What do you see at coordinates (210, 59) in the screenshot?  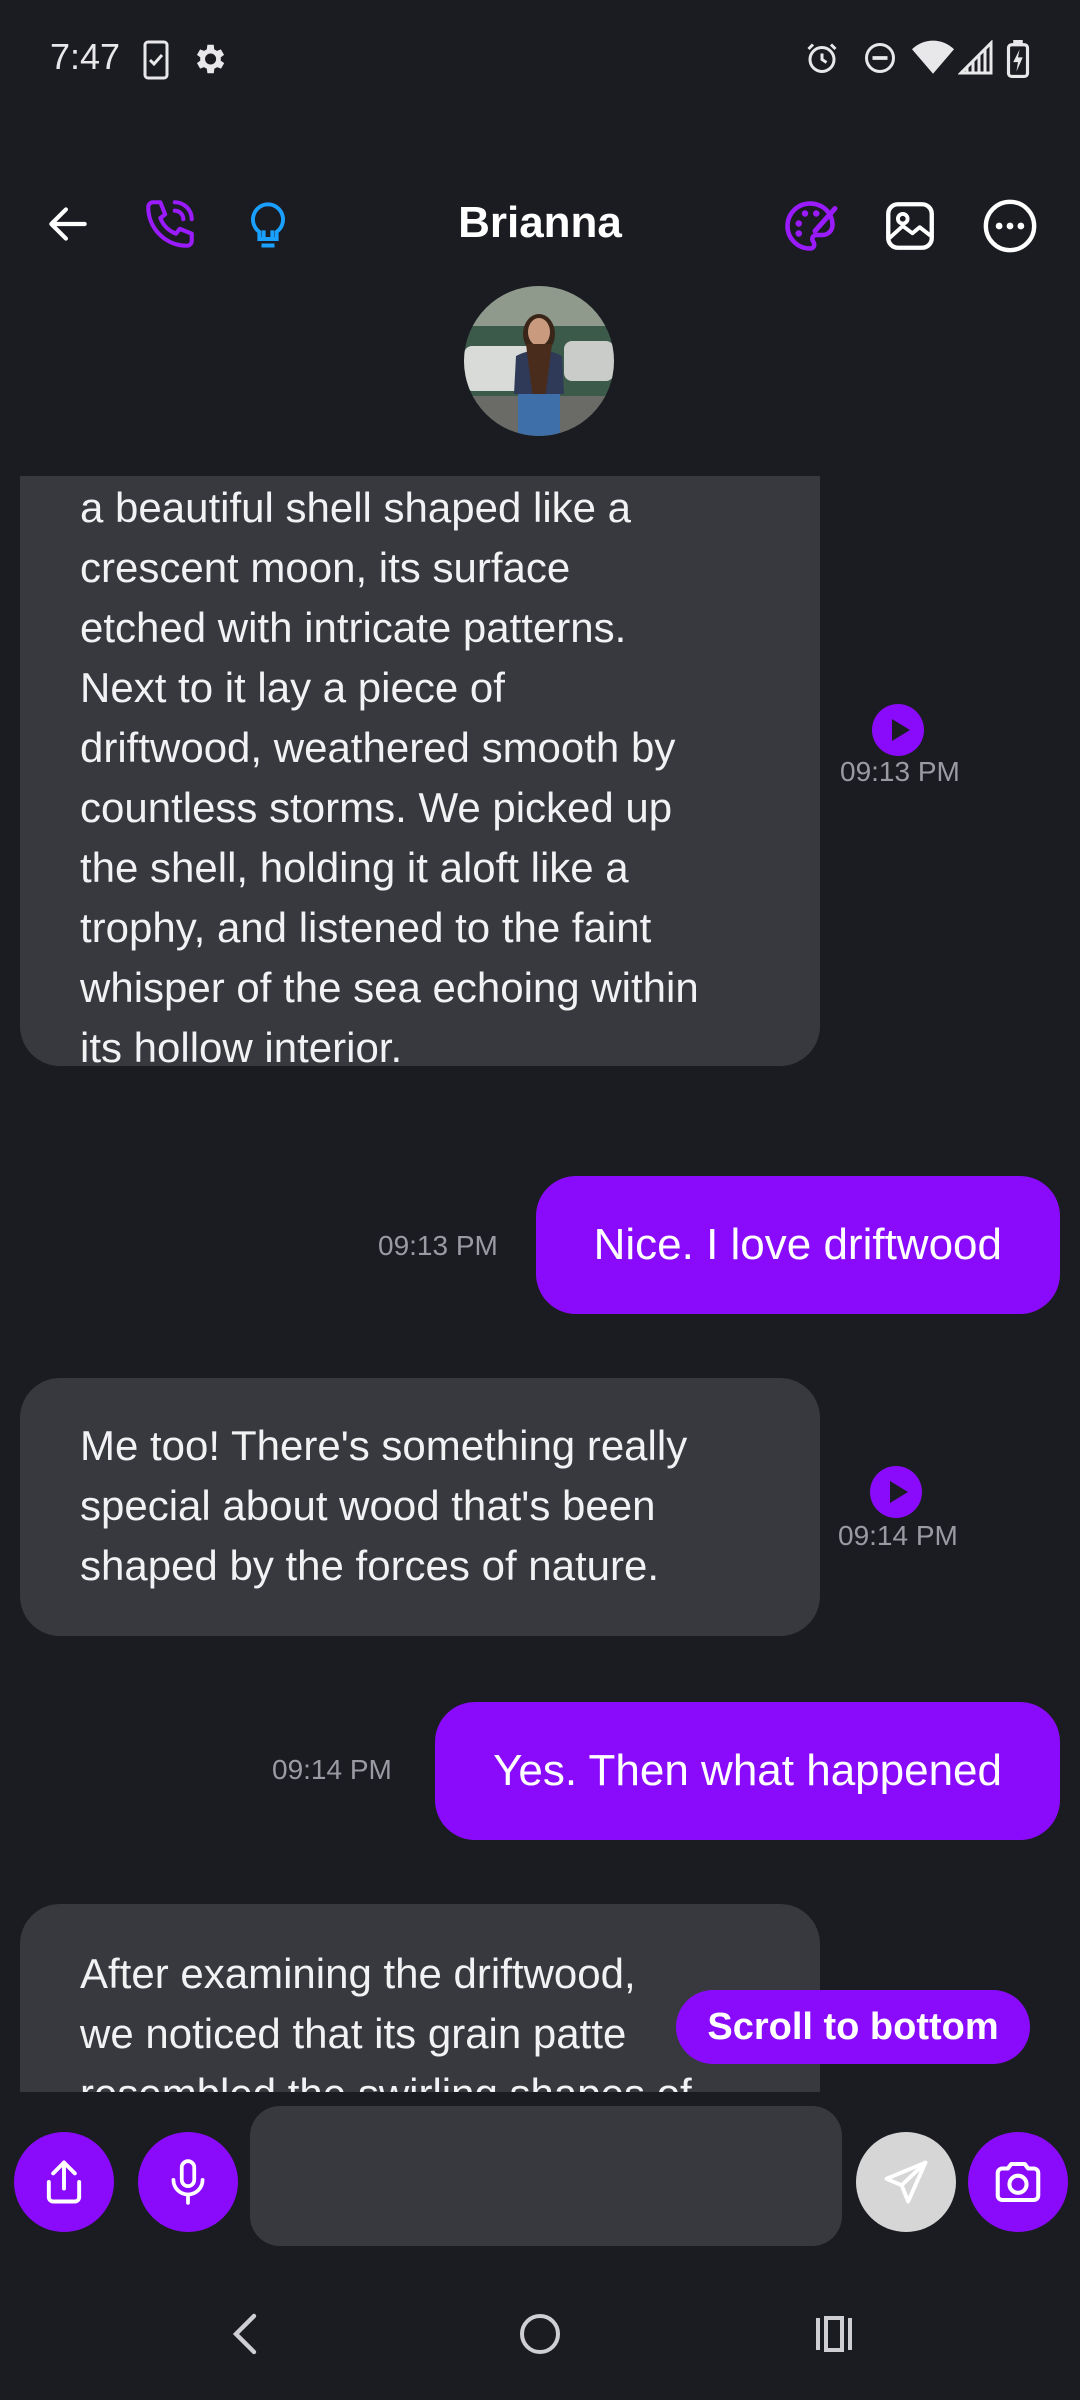 I see `gear-icon` at bounding box center [210, 59].